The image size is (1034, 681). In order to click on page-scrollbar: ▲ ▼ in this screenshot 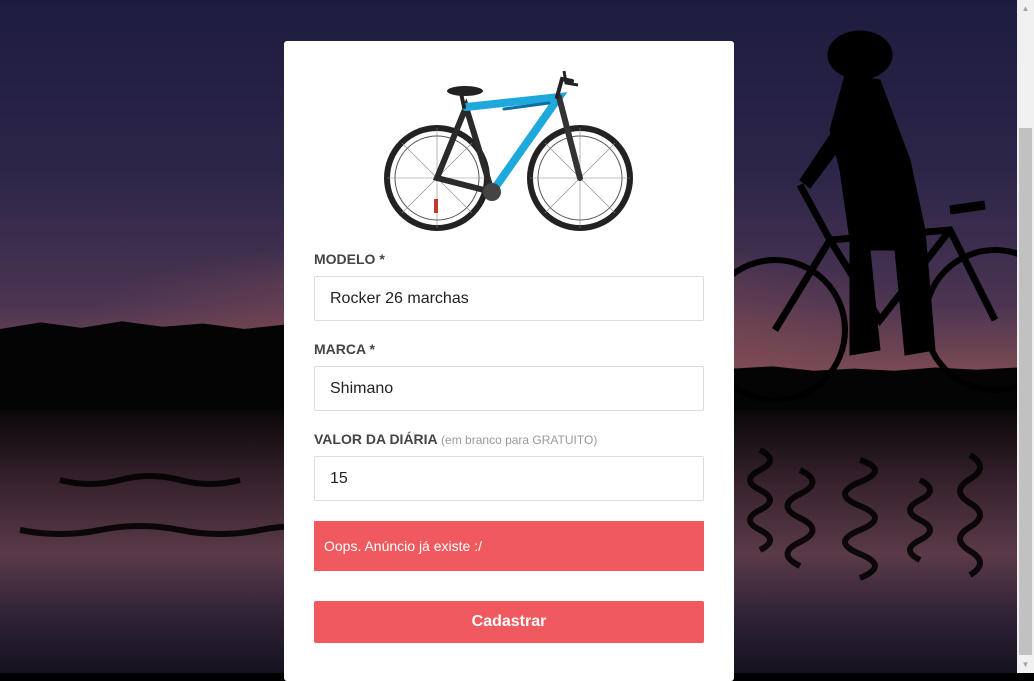, I will do `click(1025, 336)`.